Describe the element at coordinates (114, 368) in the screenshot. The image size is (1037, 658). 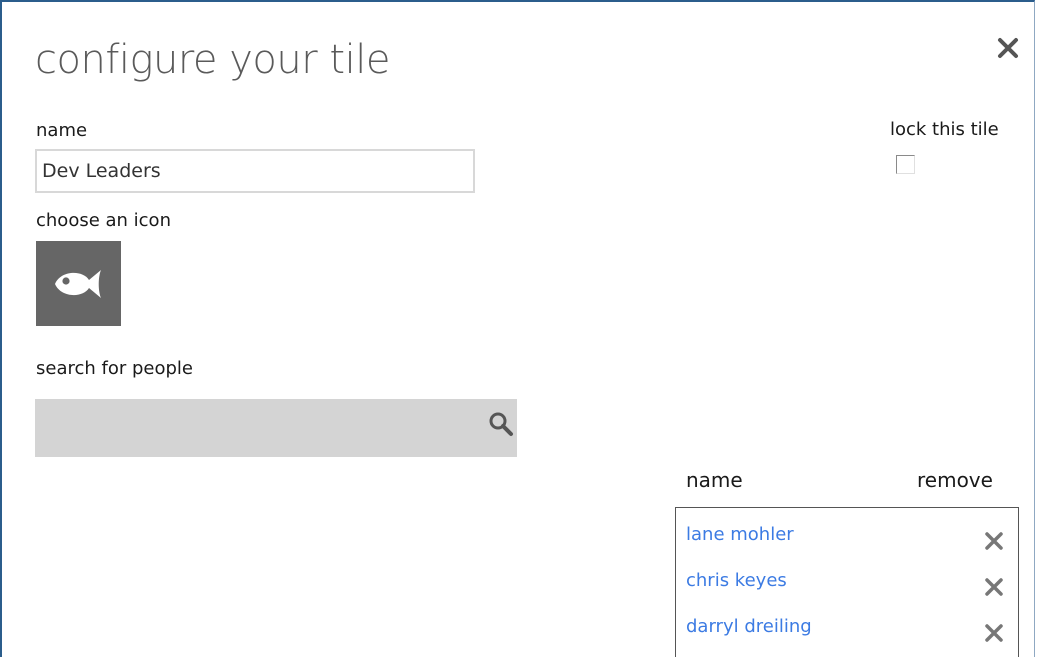
I see `search-people-label: search for people` at that location.